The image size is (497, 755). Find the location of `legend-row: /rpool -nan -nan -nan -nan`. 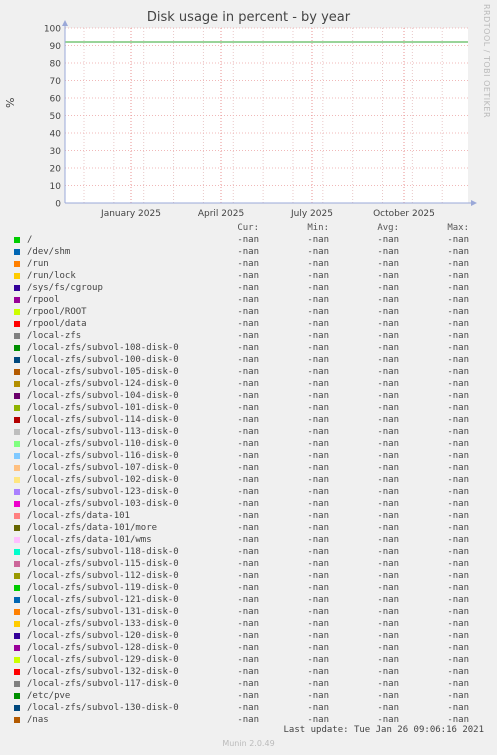

legend-row: /rpool -nan -nan -nan -nan is located at coordinates (248, 300).